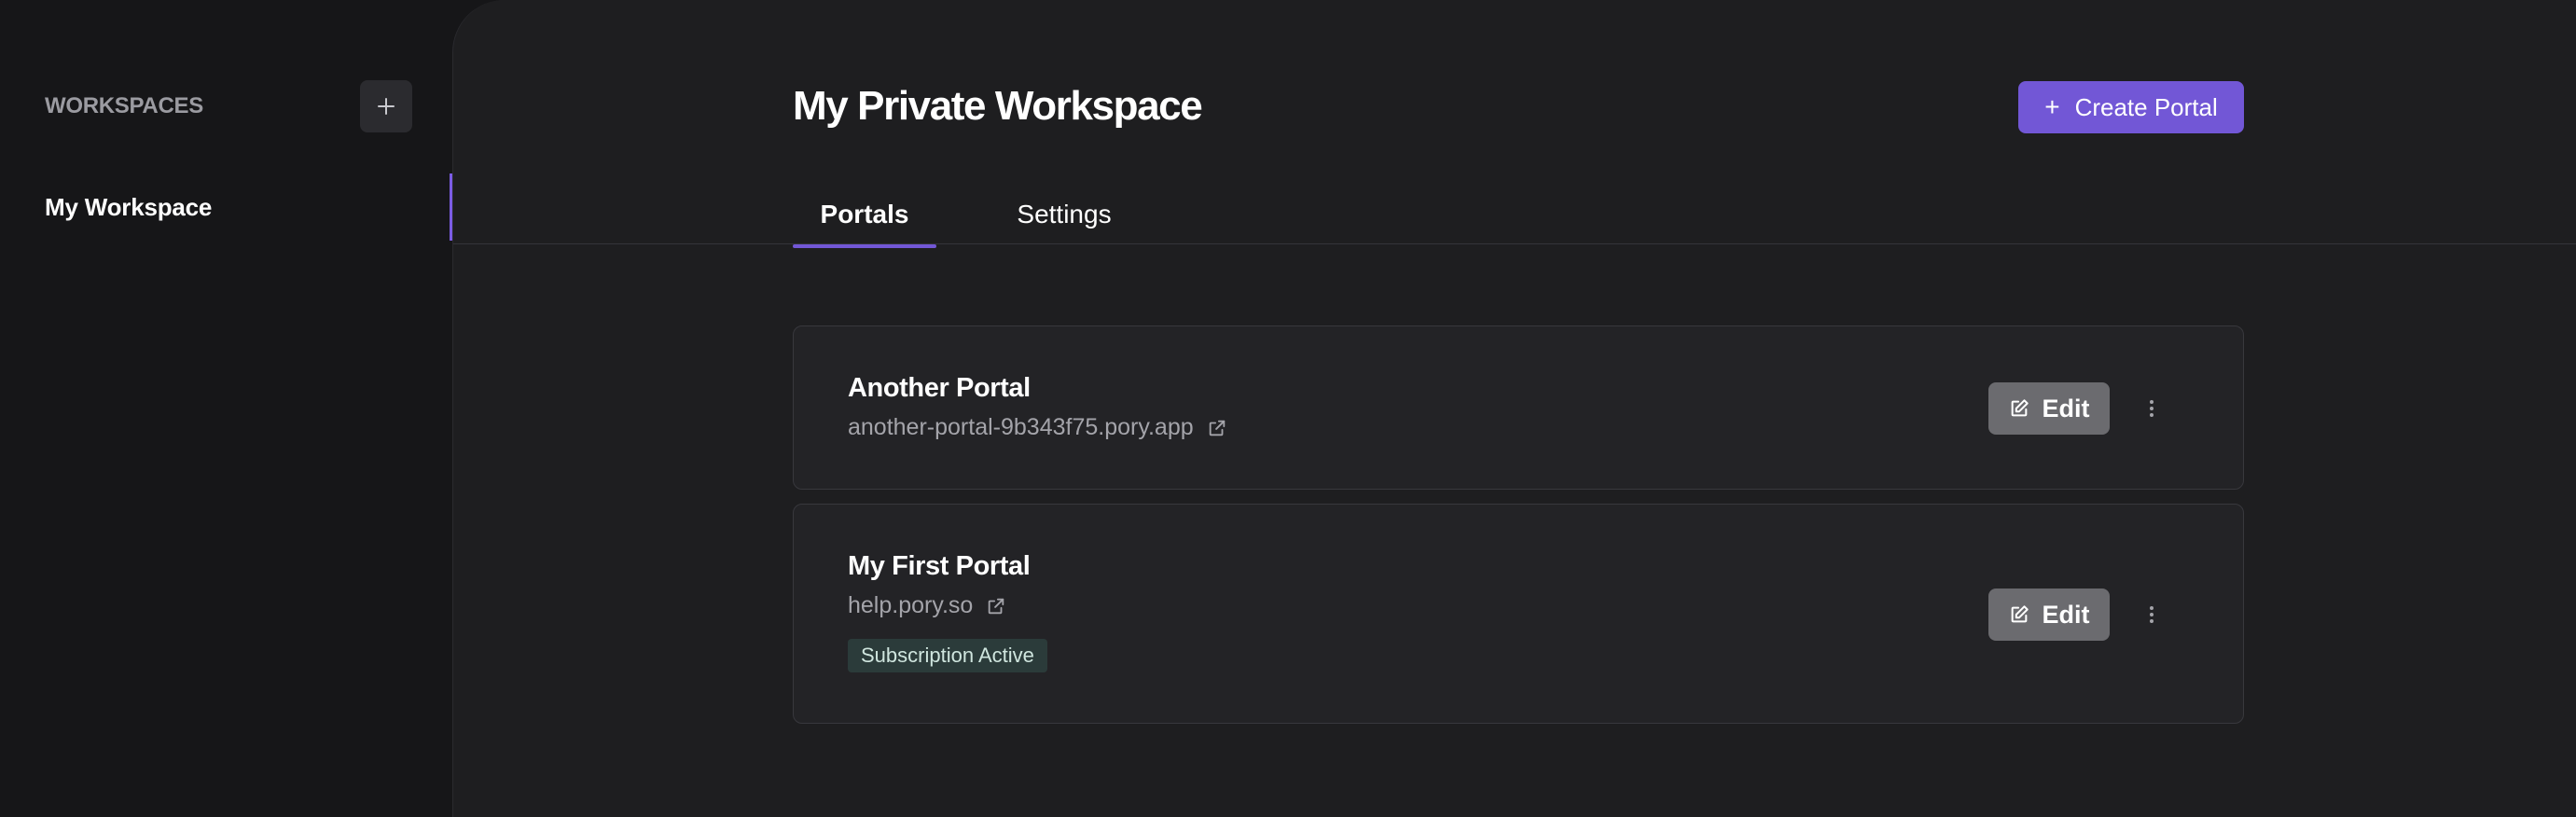  What do you see at coordinates (226, 207) in the screenshot?
I see `sidebar-item-my-workspace: My Workspace` at bounding box center [226, 207].